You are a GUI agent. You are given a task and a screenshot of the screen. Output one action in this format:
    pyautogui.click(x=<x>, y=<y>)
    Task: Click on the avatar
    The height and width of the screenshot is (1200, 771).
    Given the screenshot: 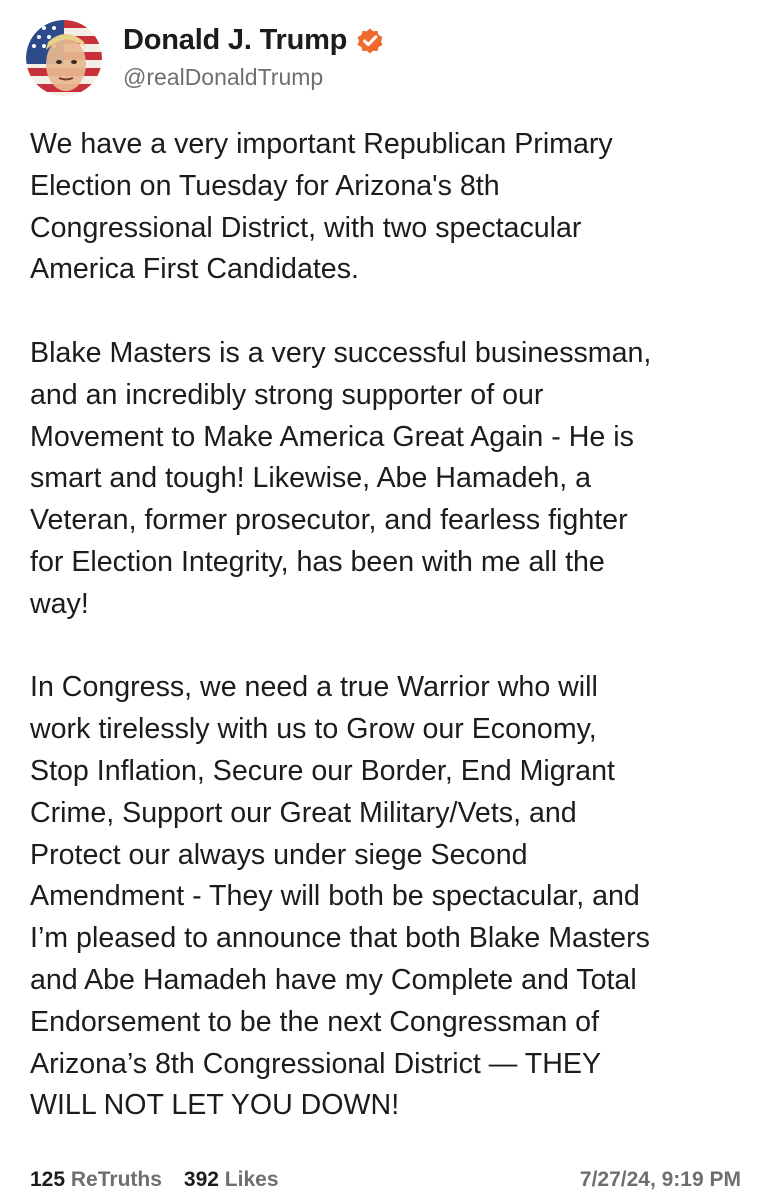 What is the action you would take?
    pyautogui.click(x=64, y=58)
    